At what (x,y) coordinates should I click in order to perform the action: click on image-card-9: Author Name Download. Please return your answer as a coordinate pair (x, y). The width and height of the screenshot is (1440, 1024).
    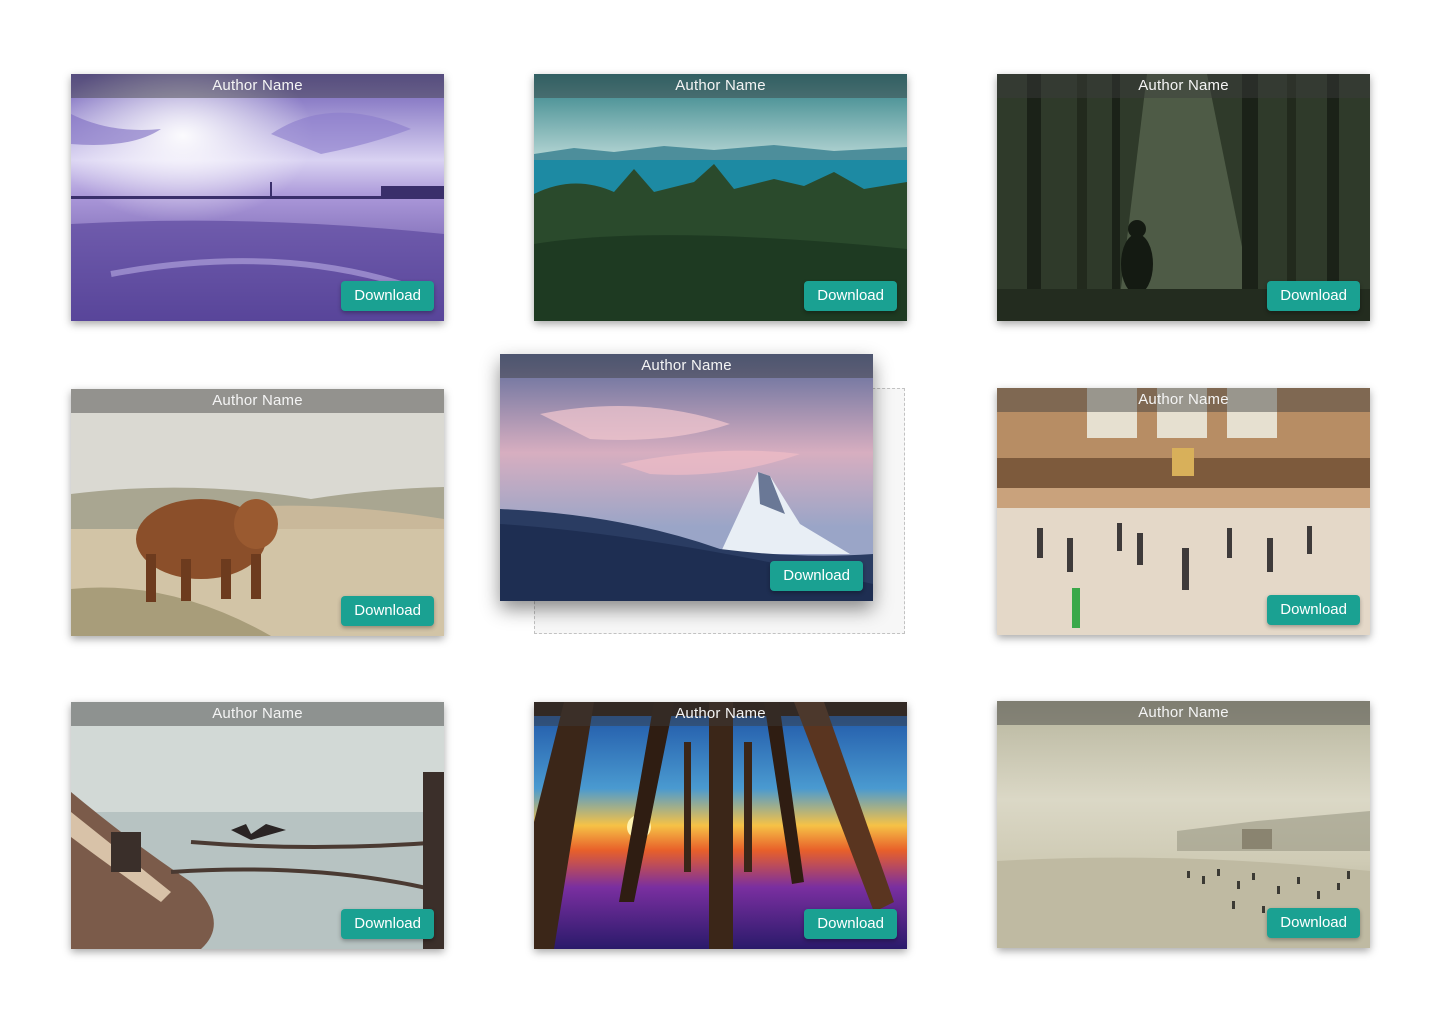
    Looking at the image, I should click on (1183, 824).